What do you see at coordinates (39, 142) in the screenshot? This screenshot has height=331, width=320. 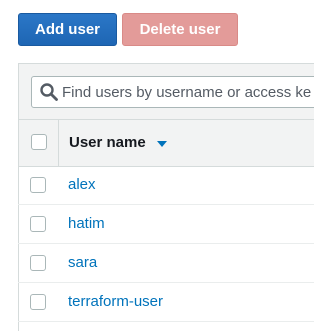 I see `select-all-checkbox` at bounding box center [39, 142].